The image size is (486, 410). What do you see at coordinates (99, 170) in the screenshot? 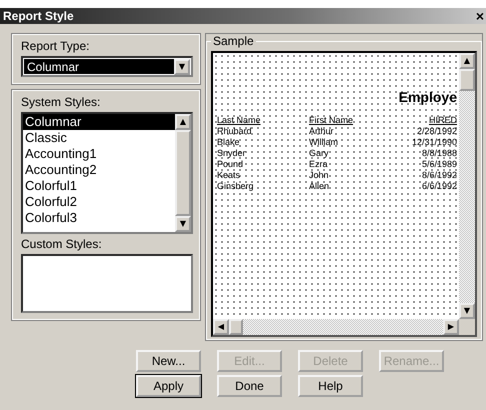
I see `style-list-item: Accounting2` at bounding box center [99, 170].